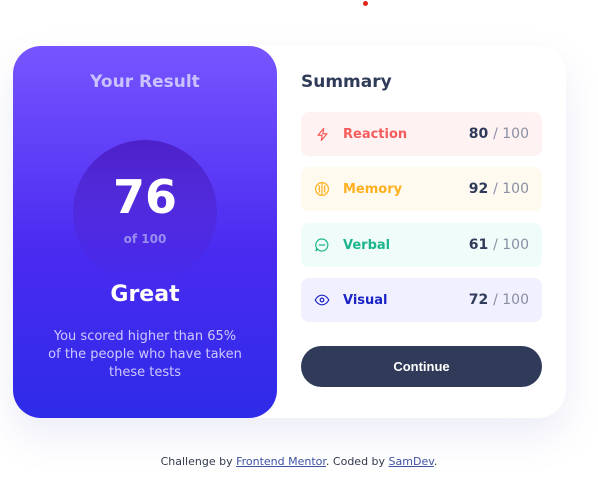  What do you see at coordinates (198, 461) in the screenshot?
I see `footer-text: Challenge by` at bounding box center [198, 461].